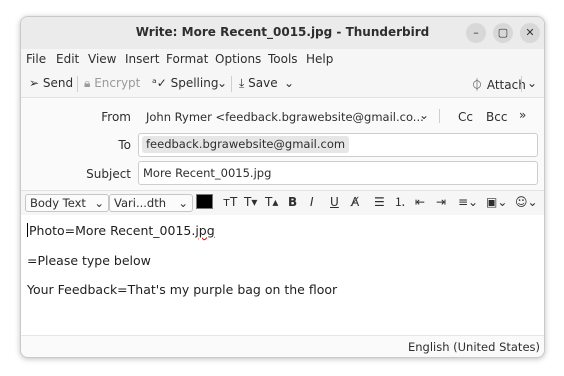 The width and height of the screenshot is (564, 376). I want to click on cc-button: Cc, so click(465, 117).